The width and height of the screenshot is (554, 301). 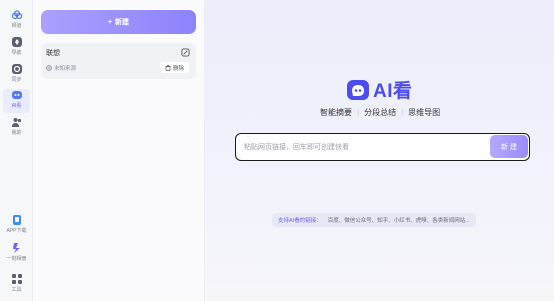 I want to click on logo: AI看, so click(x=380, y=89).